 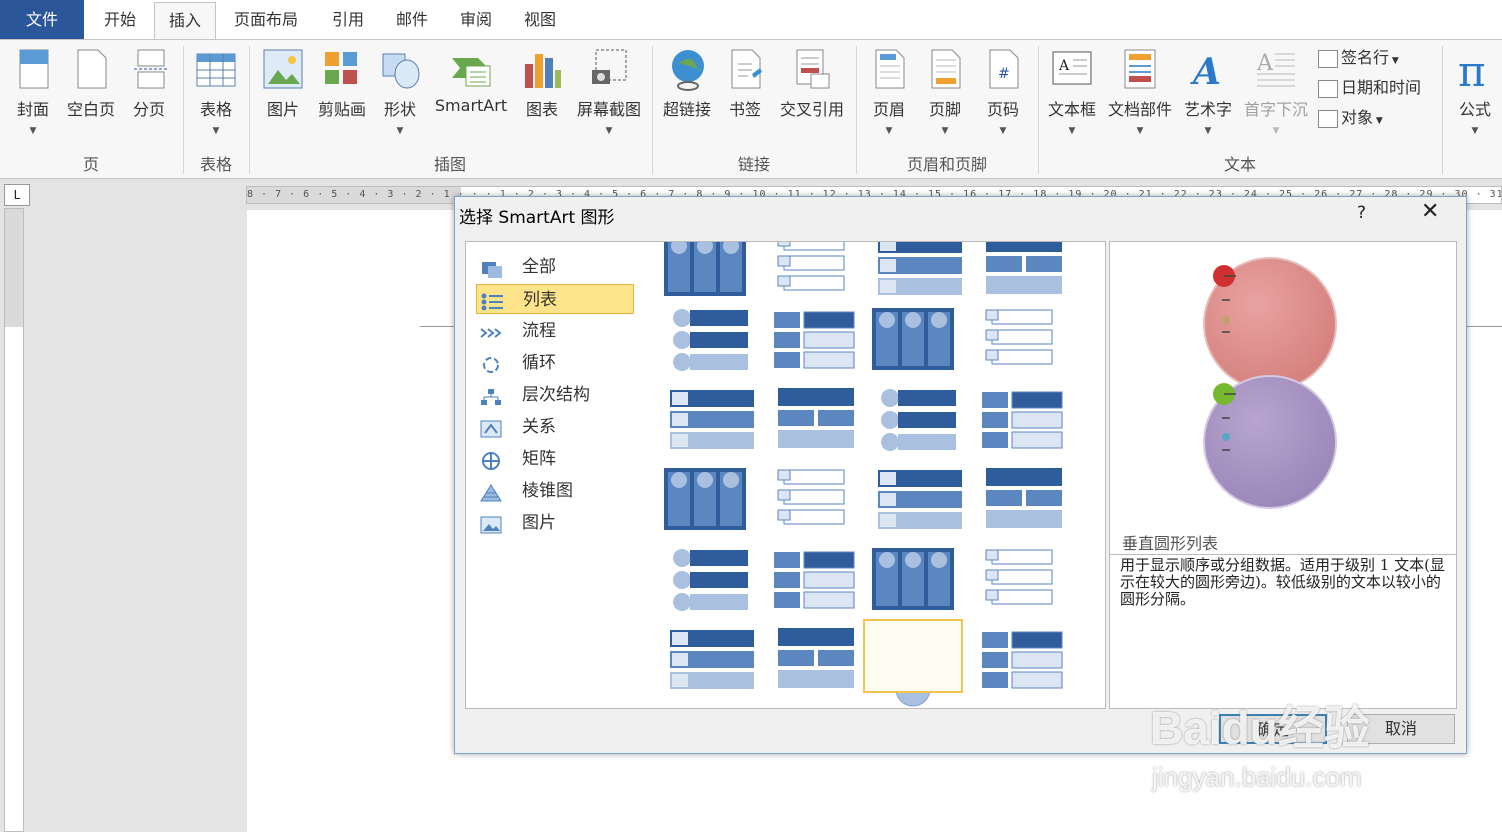 I want to click on vertical-ruler, so click(x=14, y=520).